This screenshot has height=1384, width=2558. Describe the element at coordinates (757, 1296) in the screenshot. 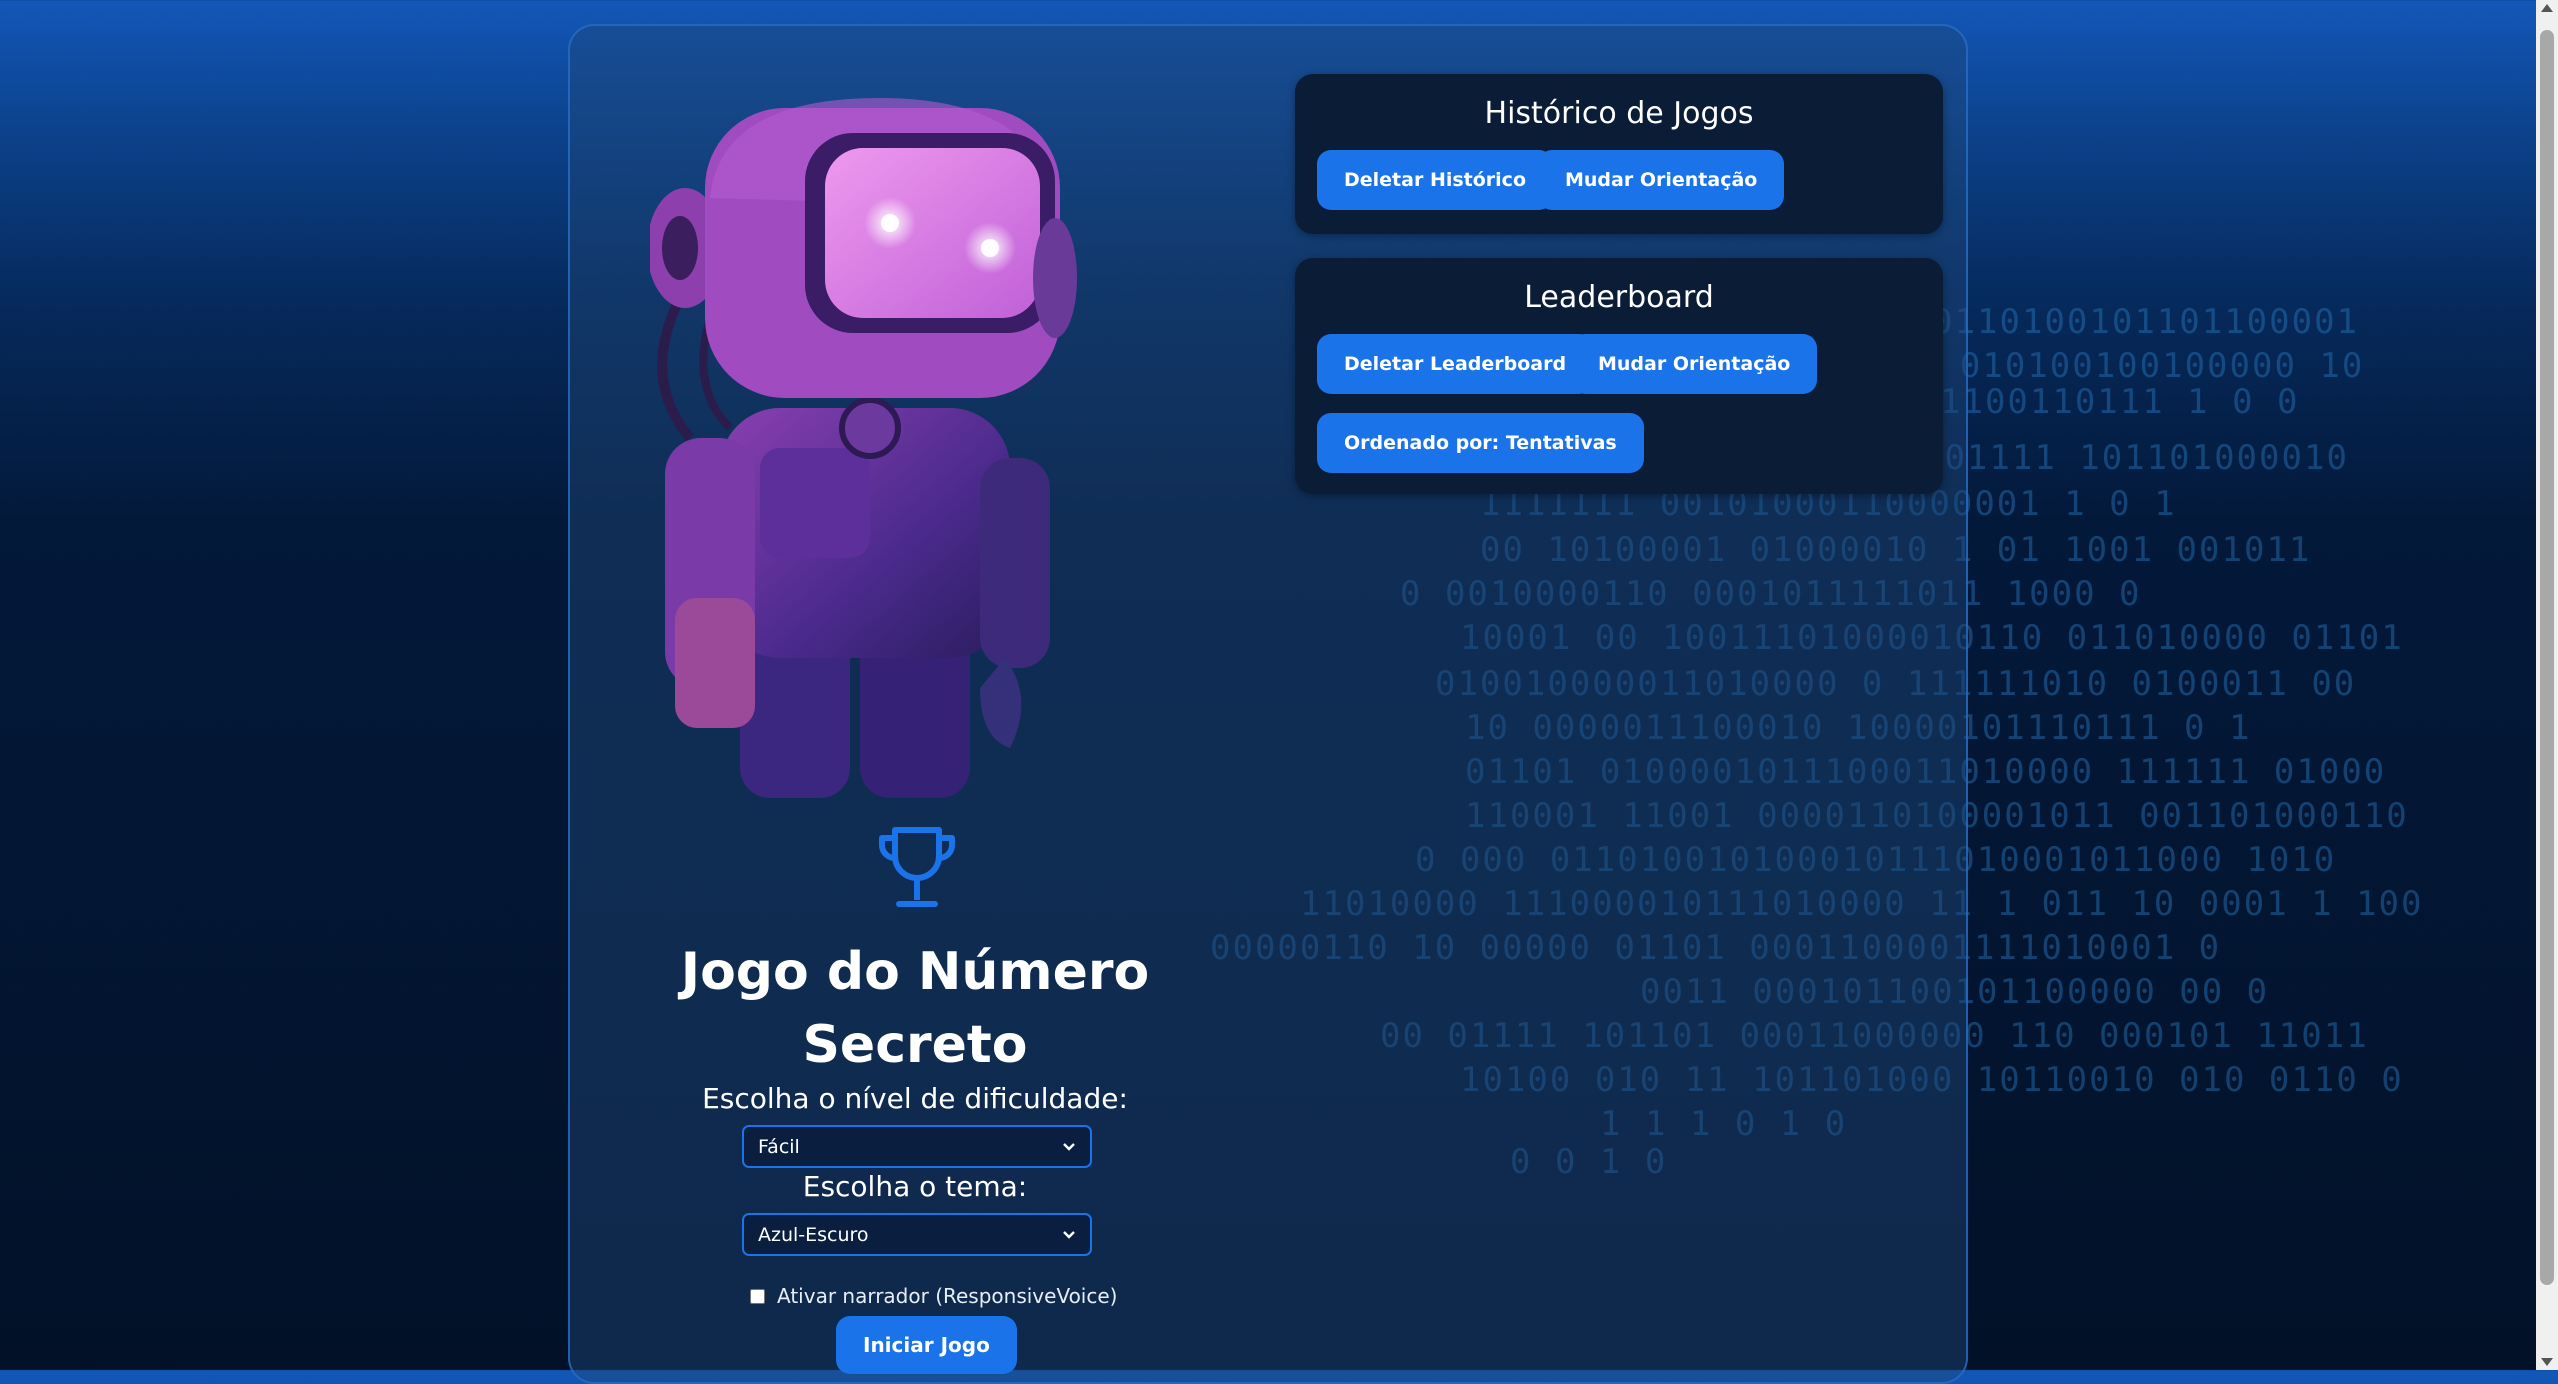

I see `narrator-checkbox` at that location.